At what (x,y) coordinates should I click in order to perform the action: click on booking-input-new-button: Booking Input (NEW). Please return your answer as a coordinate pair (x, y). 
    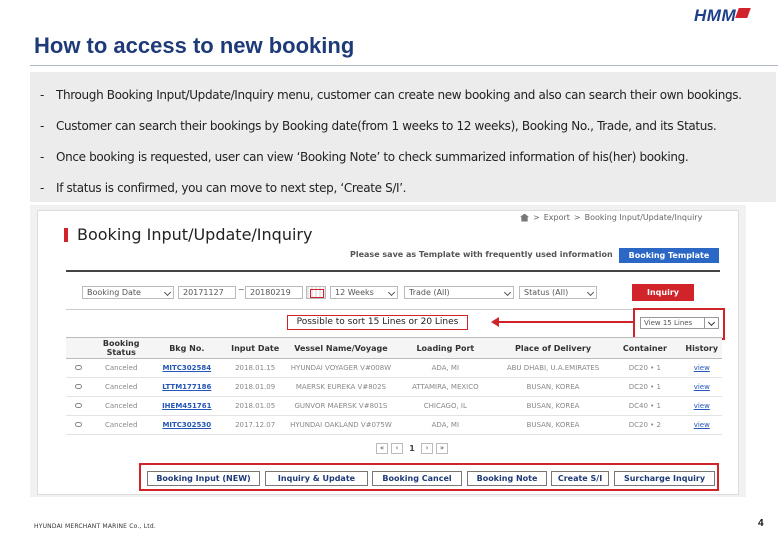
    Looking at the image, I should click on (203, 478).